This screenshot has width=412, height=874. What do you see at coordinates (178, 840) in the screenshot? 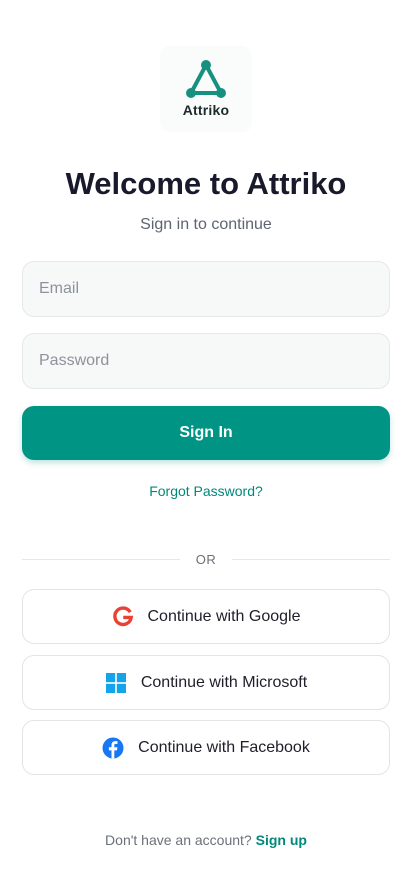
I see `signup-prompt-text: Don't have an account?` at bounding box center [178, 840].